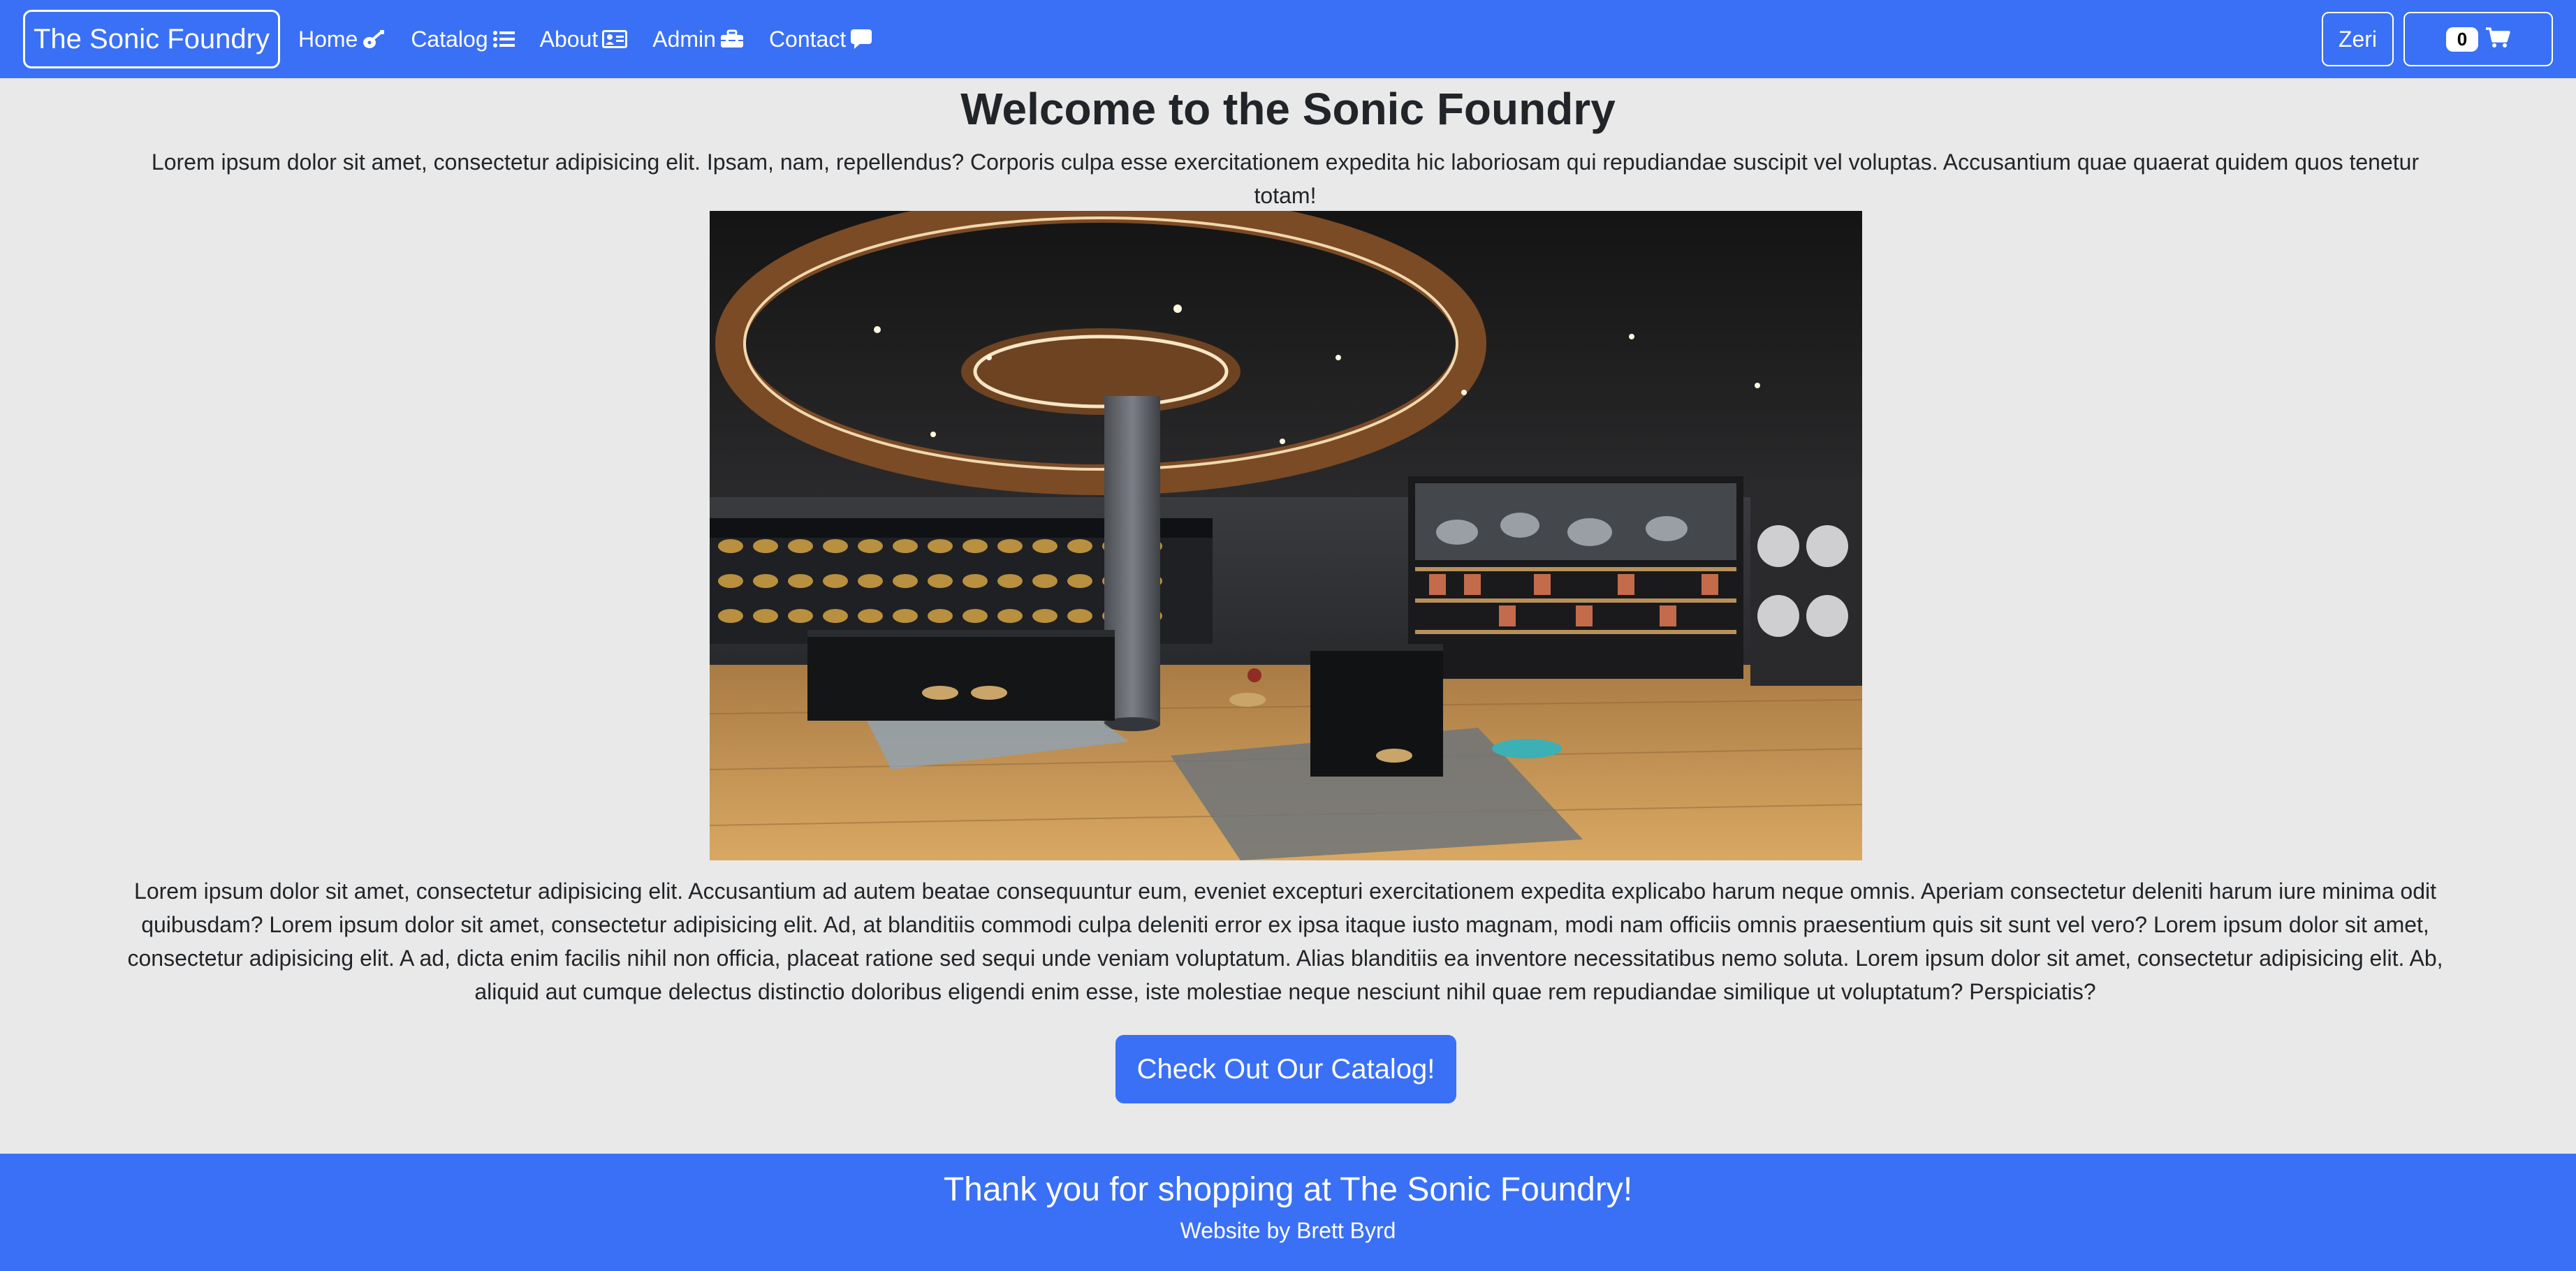 The image size is (2576, 1271). Describe the element at coordinates (2462, 39) in the screenshot. I see `cart-count-badge: 0` at that location.